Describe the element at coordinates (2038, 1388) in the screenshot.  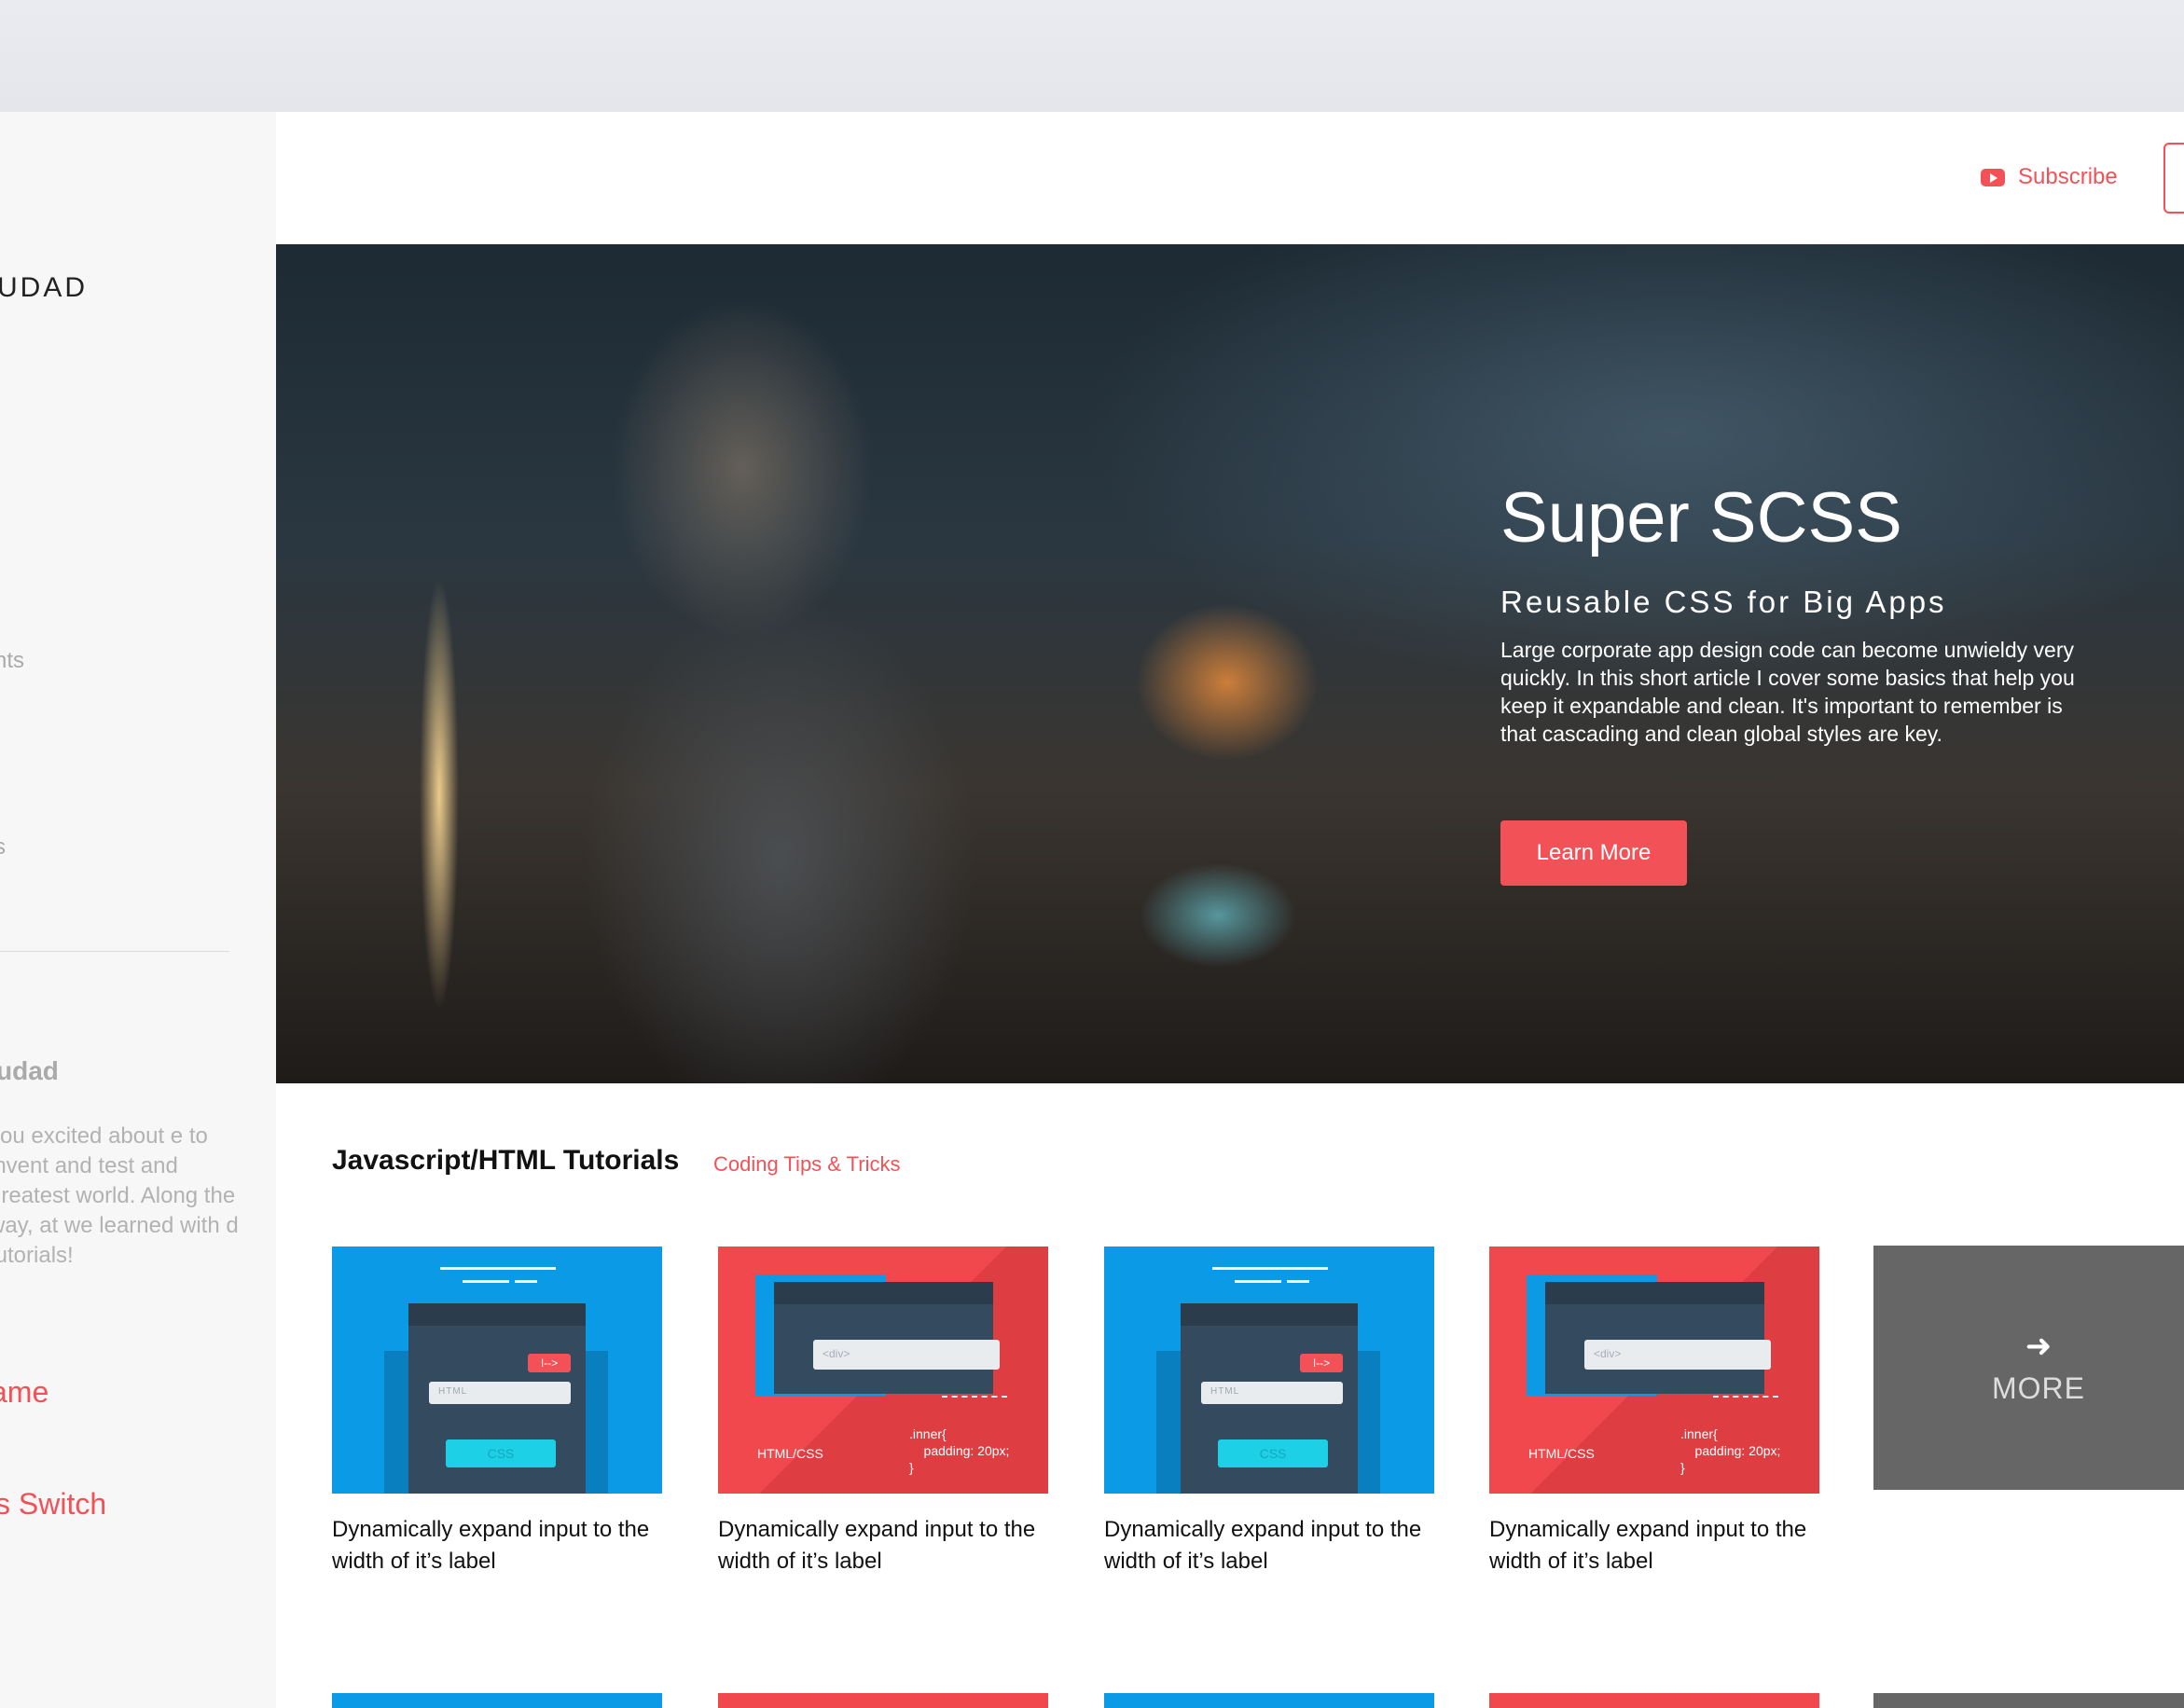
I see `more-label: MORE` at that location.